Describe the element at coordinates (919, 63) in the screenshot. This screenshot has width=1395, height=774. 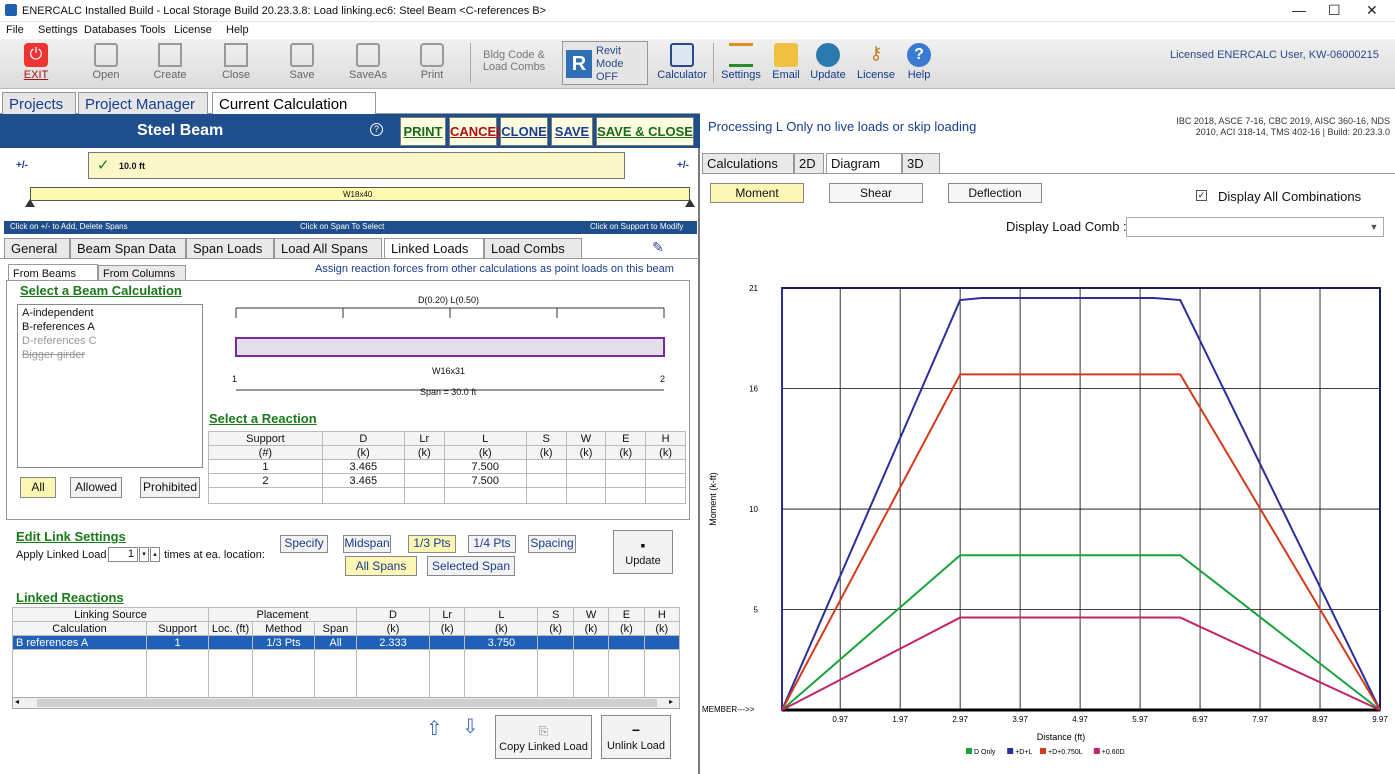
I see `help-button: ? Help` at that location.